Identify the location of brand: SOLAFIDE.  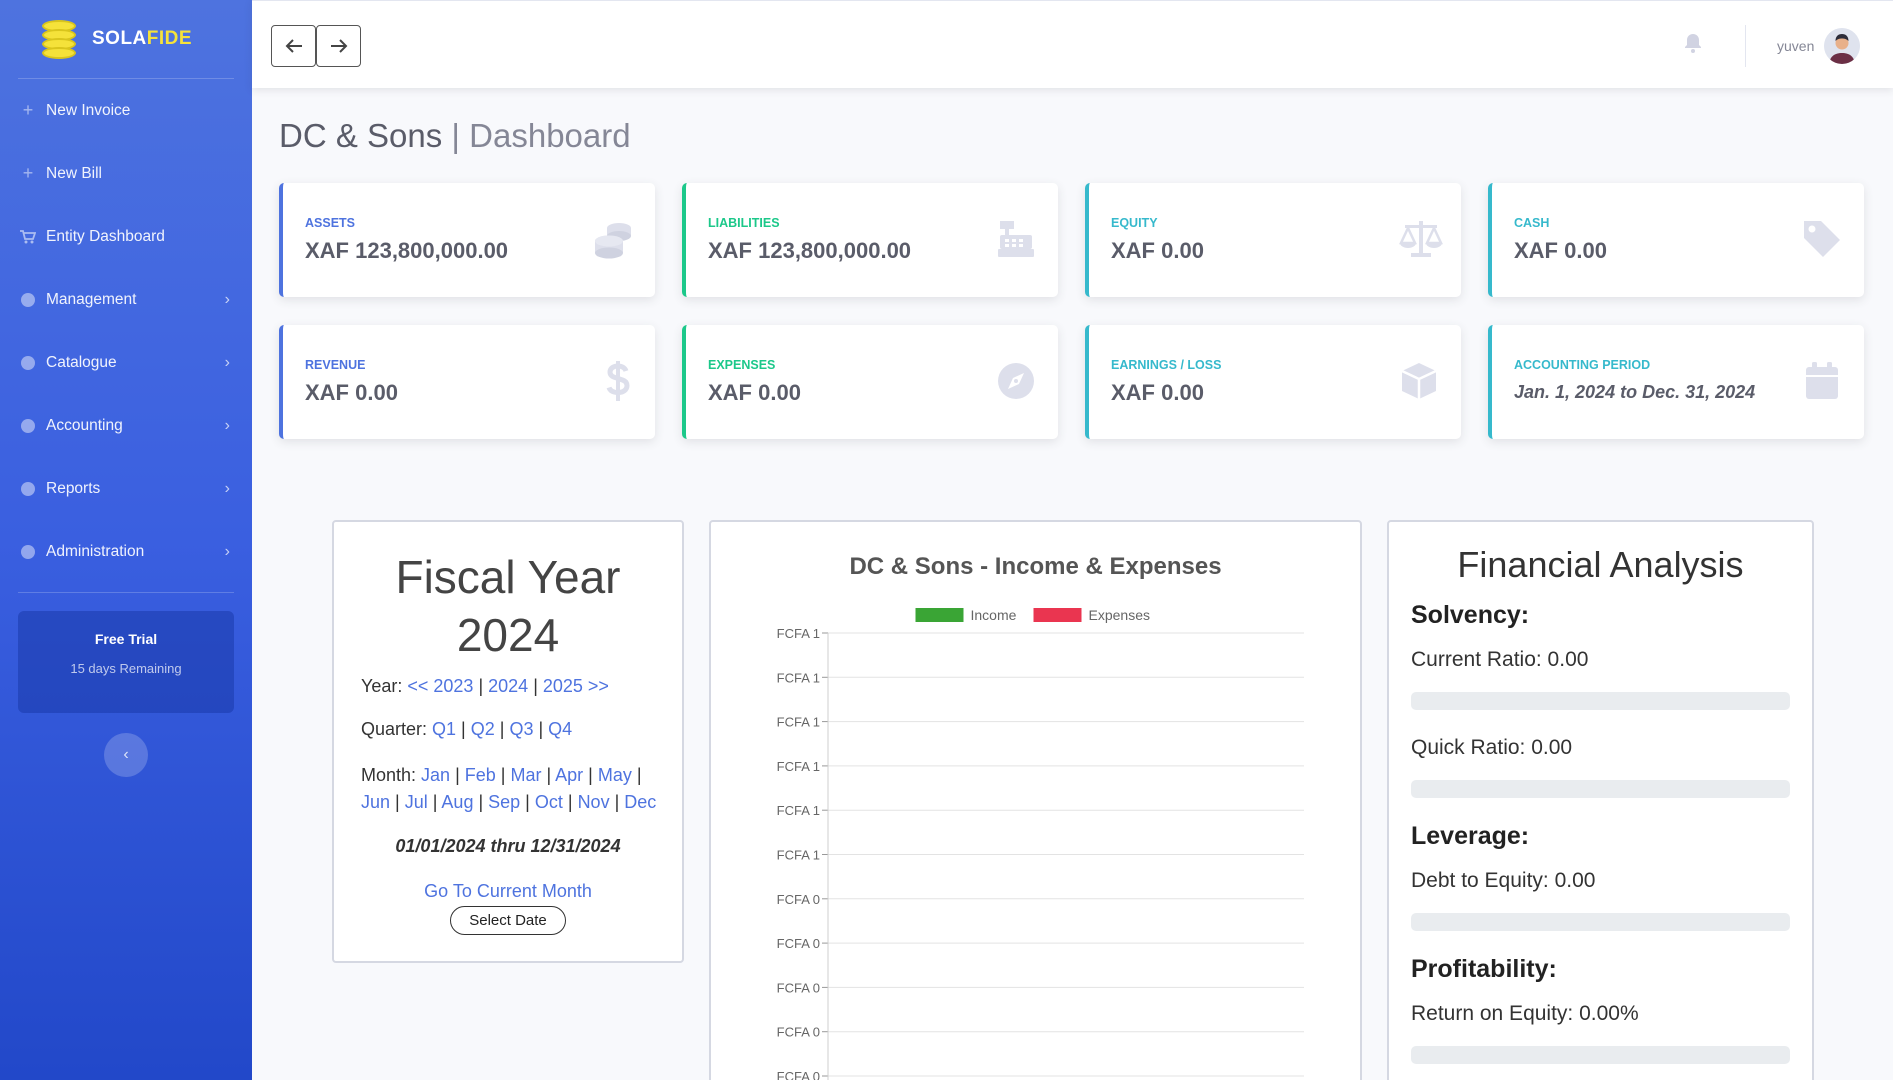
(126, 39).